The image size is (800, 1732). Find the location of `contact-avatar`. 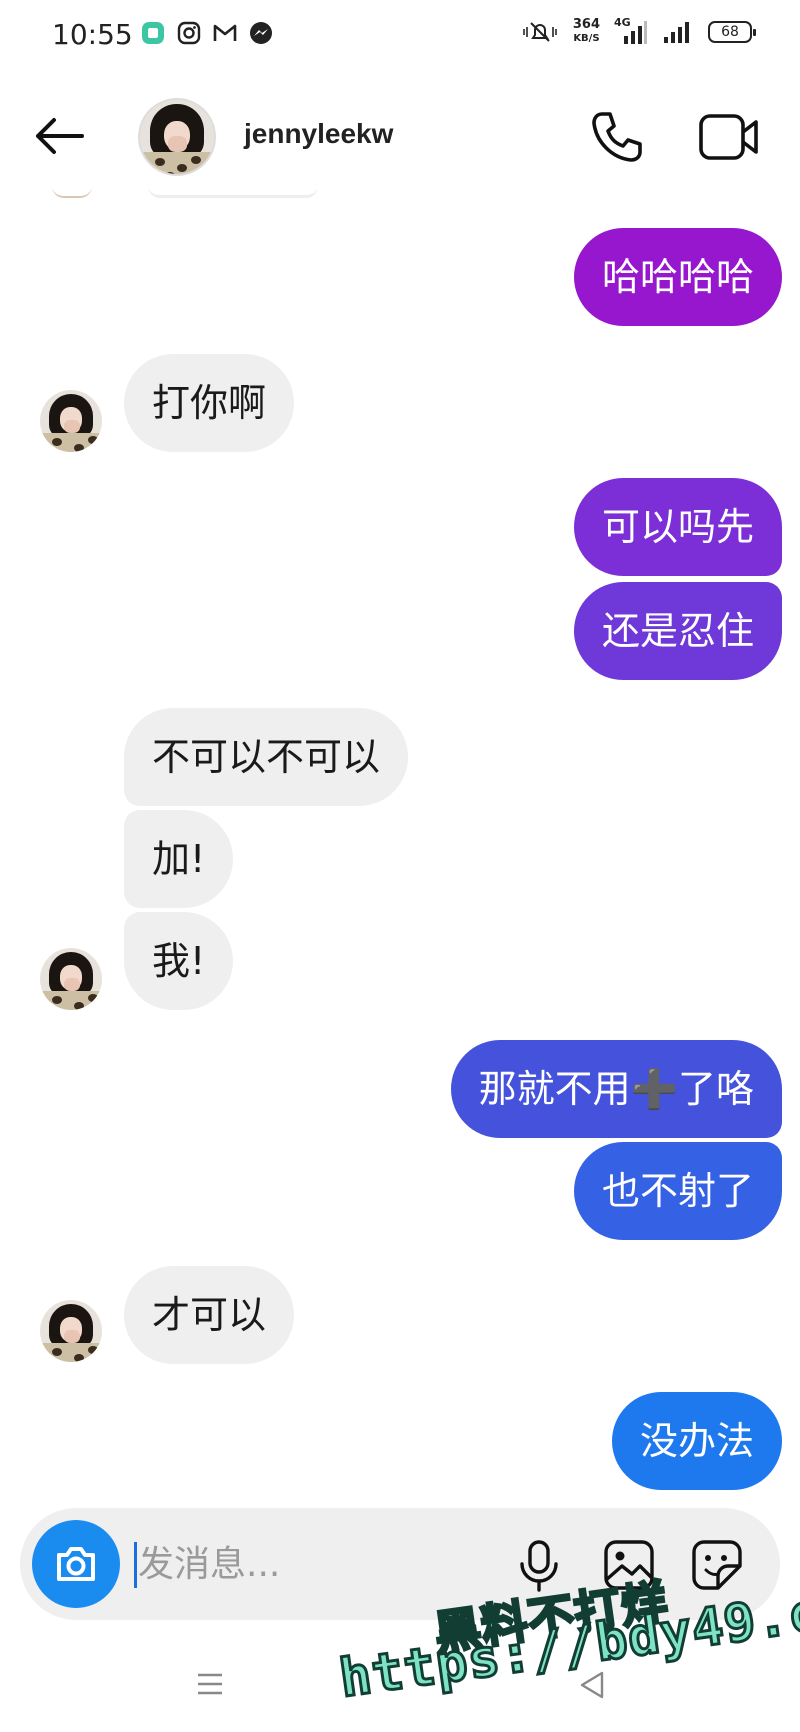

contact-avatar is located at coordinates (177, 137).